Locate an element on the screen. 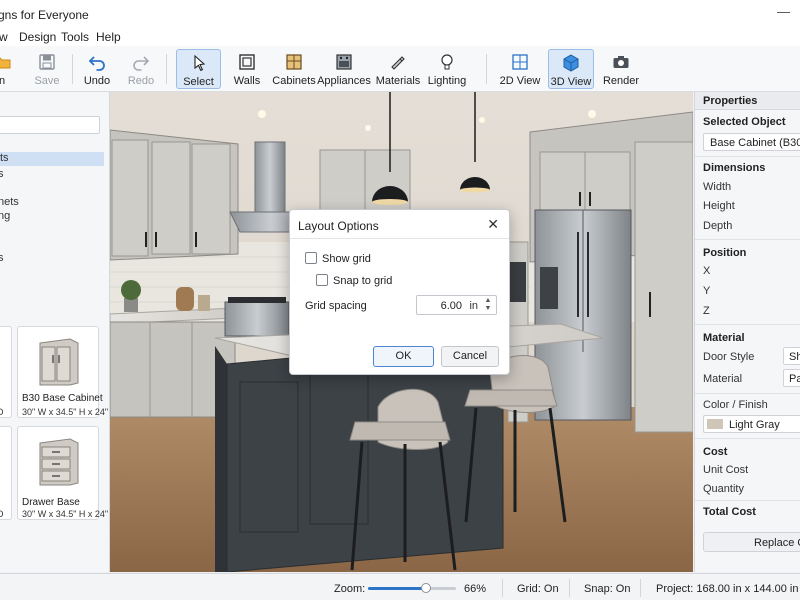 This screenshot has height=600, width=800. save-label: Save is located at coordinates (47, 81).